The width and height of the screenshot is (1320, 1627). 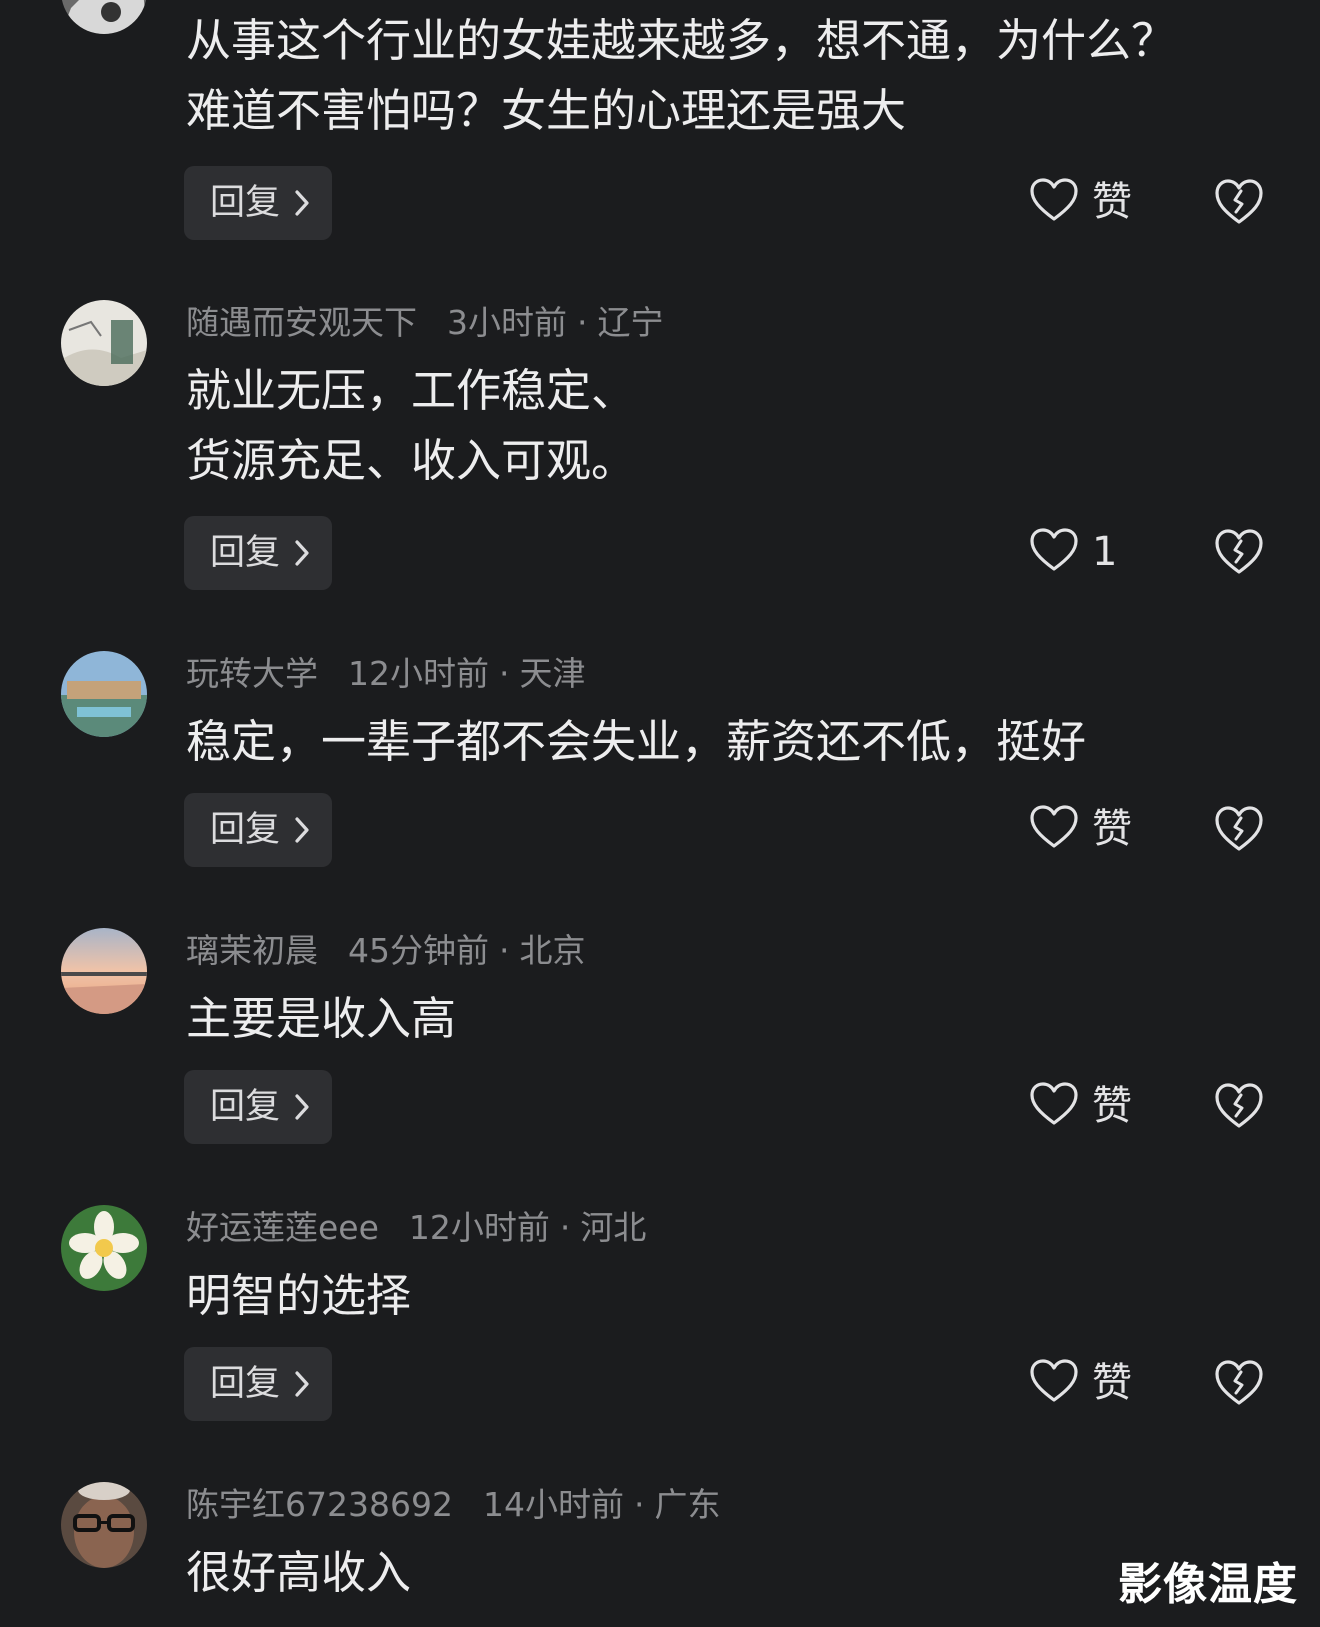 I want to click on comment-text: 从事这个行业的女娃越来越多，想不通，为什么？ 难道不害怕吗？女生的心理还是强大, so click(x=726, y=76).